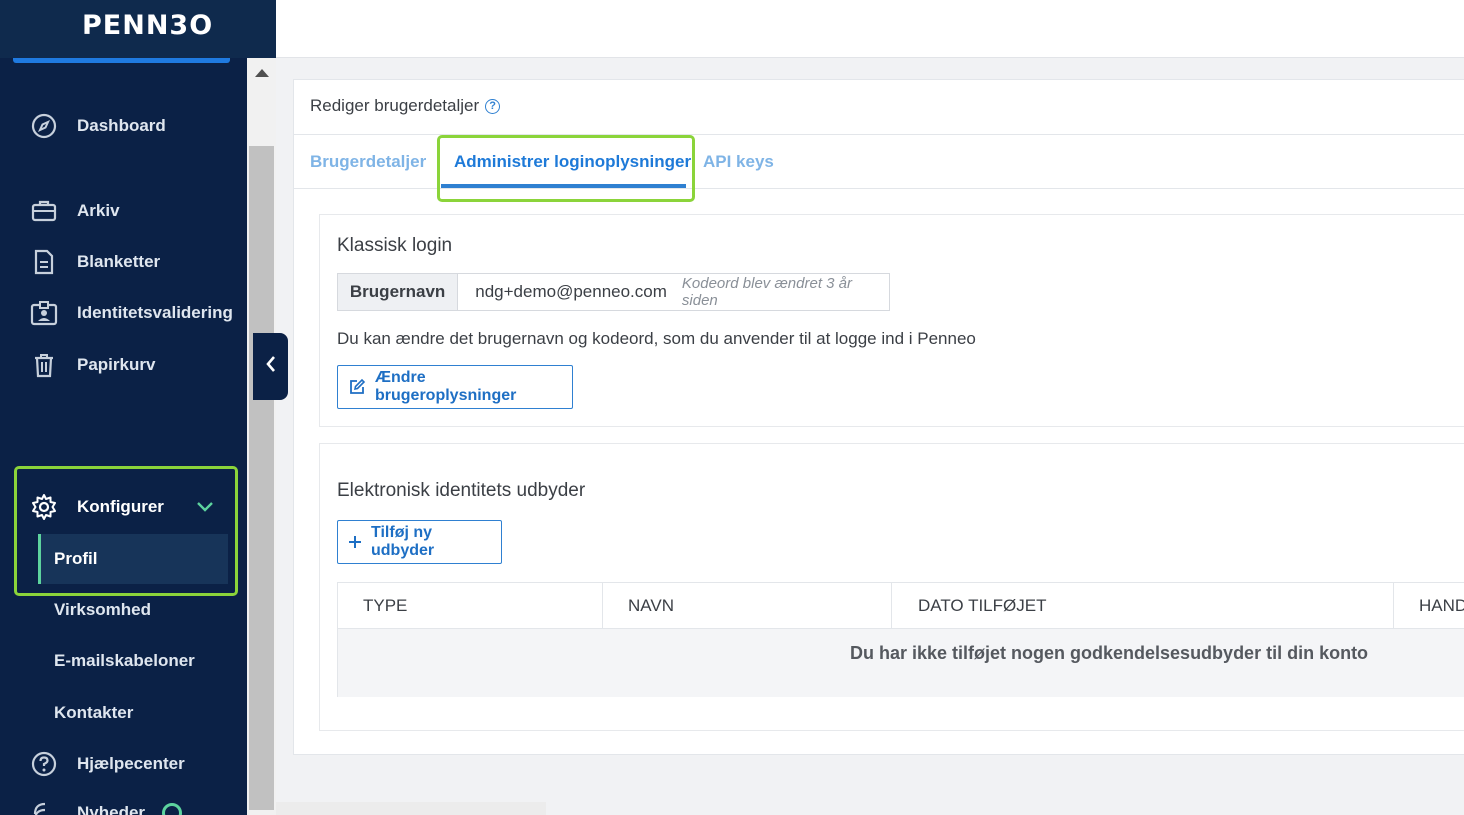 This screenshot has height=815, width=1464. Describe the element at coordinates (148, 25) in the screenshot. I see `logo: PENN3O` at that location.